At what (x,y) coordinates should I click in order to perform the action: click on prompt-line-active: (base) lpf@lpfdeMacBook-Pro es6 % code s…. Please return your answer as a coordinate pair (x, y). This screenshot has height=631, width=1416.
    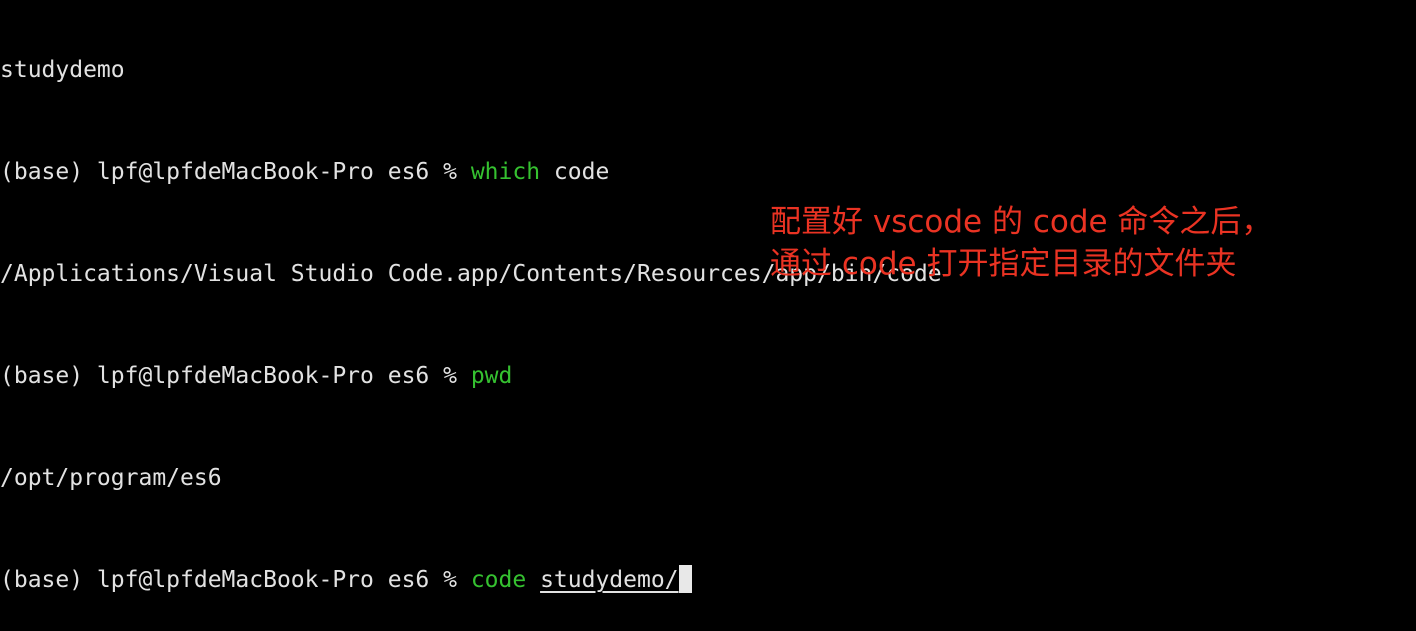
    Looking at the image, I should click on (708, 580).